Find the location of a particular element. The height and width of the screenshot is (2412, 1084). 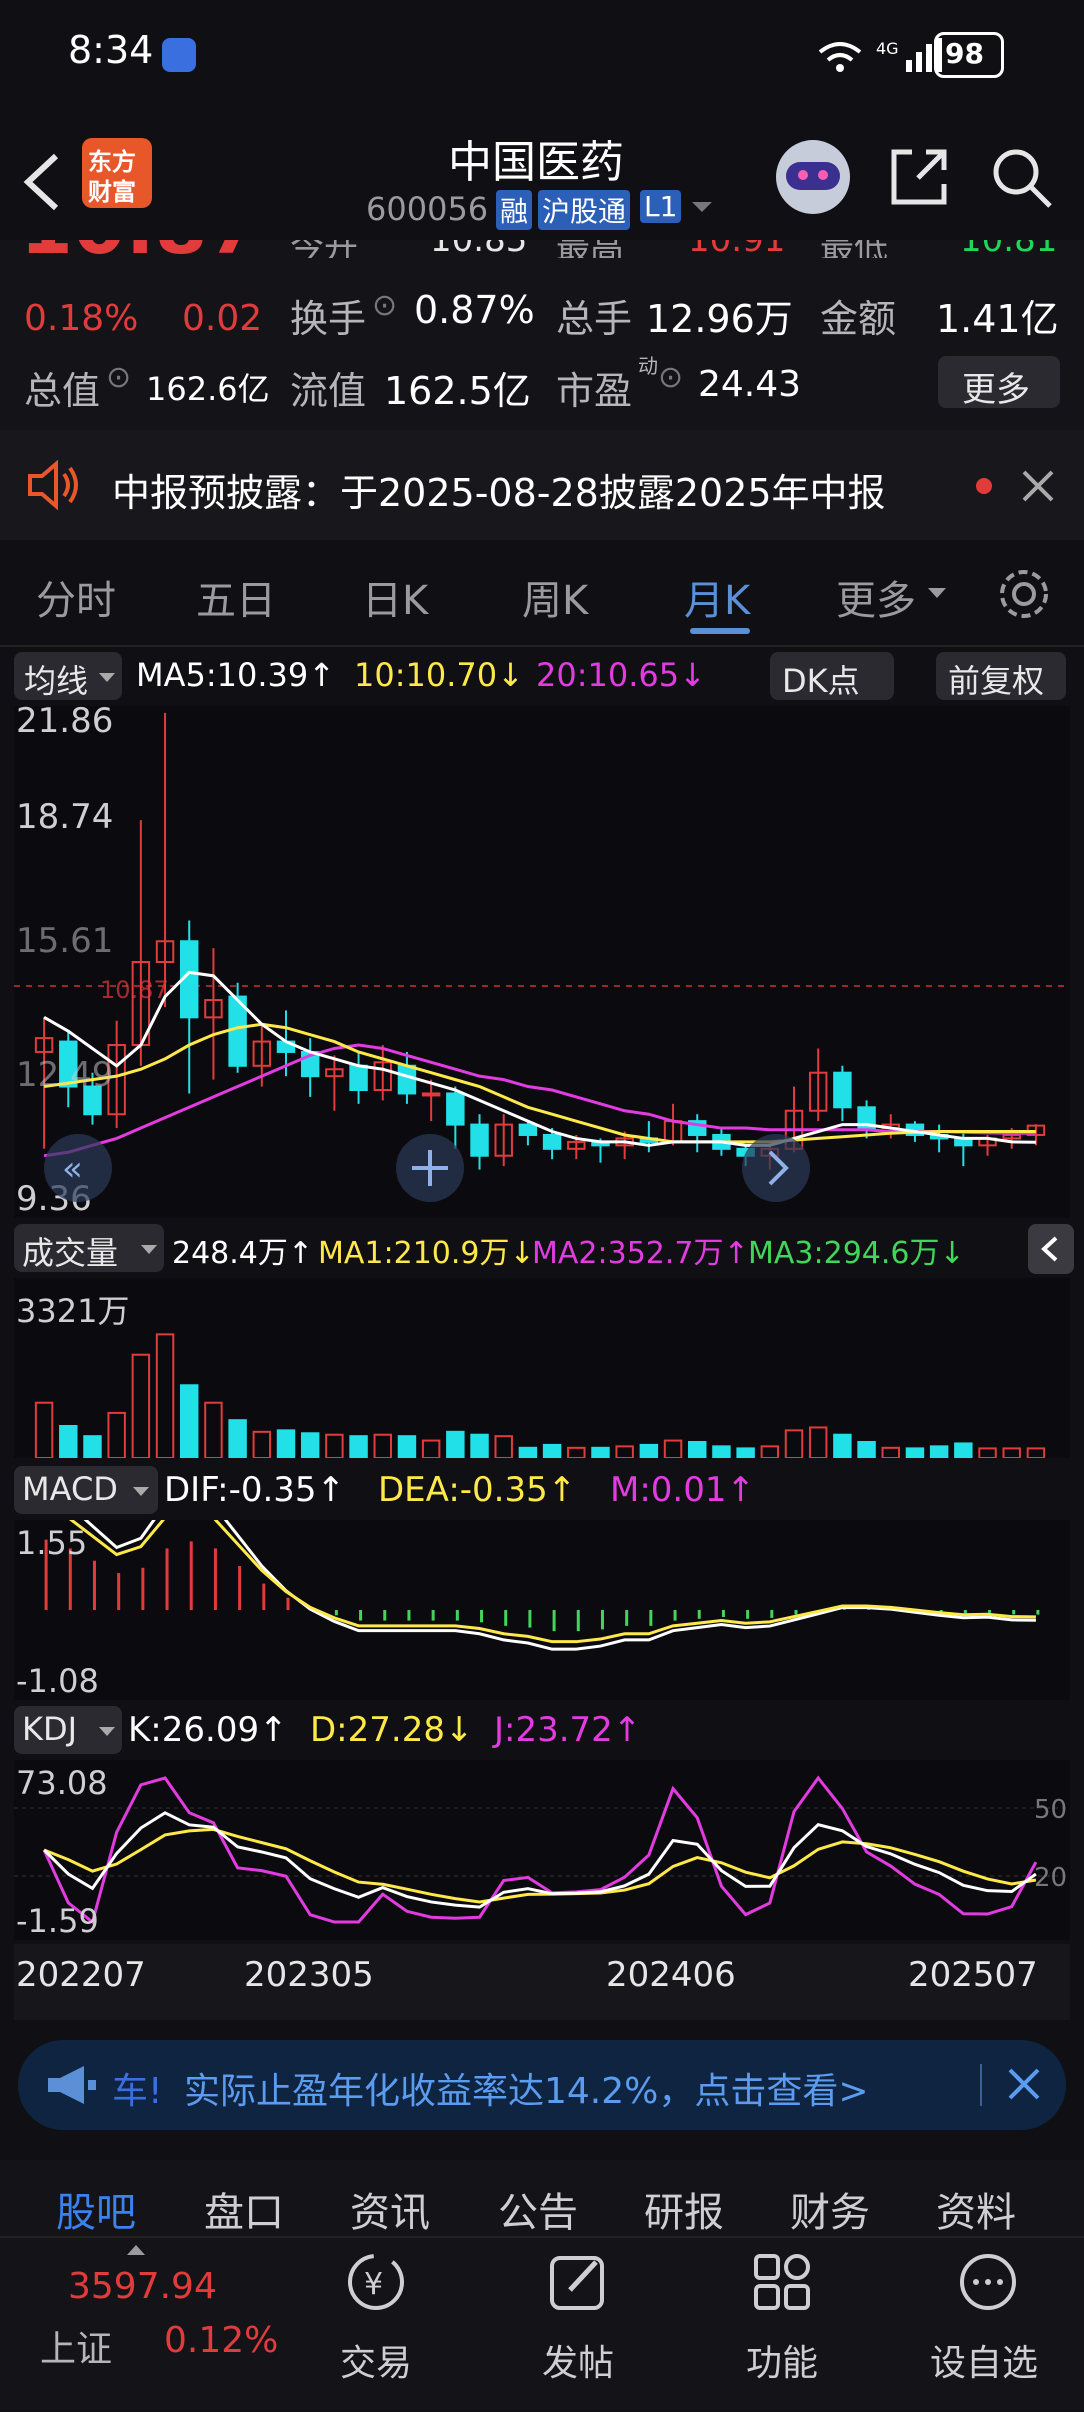

scroll-right-button is located at coordinates (776, 1168).